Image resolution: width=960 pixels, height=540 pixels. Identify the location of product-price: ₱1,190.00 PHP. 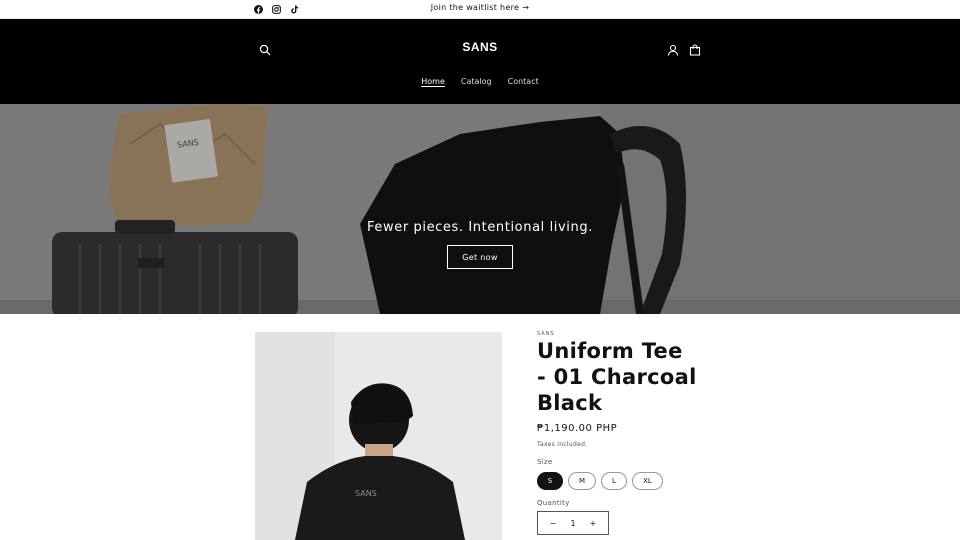
(577, 428).